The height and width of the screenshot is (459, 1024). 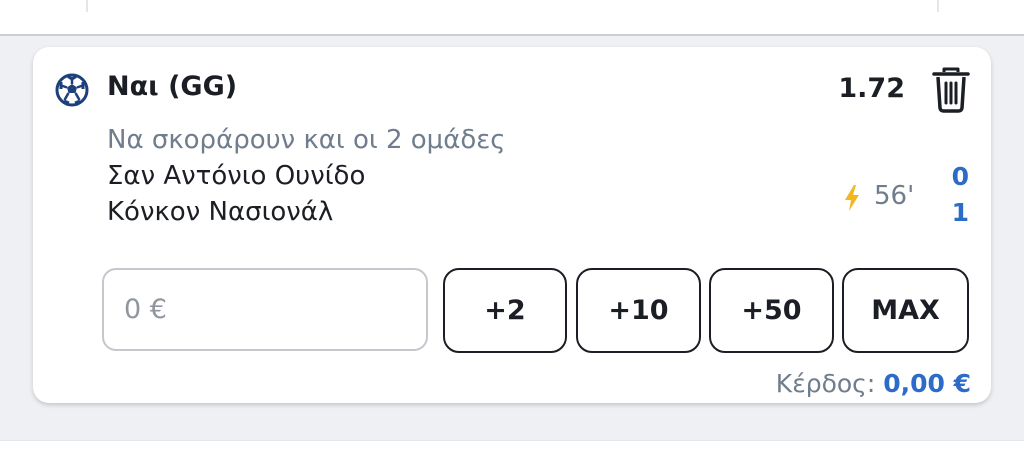 What do you see at coordinates (236, 176) in the screenshot?
I see `home-team: Σαν Αντόνιο Ουνίδο` at bounding box center [236, 176].